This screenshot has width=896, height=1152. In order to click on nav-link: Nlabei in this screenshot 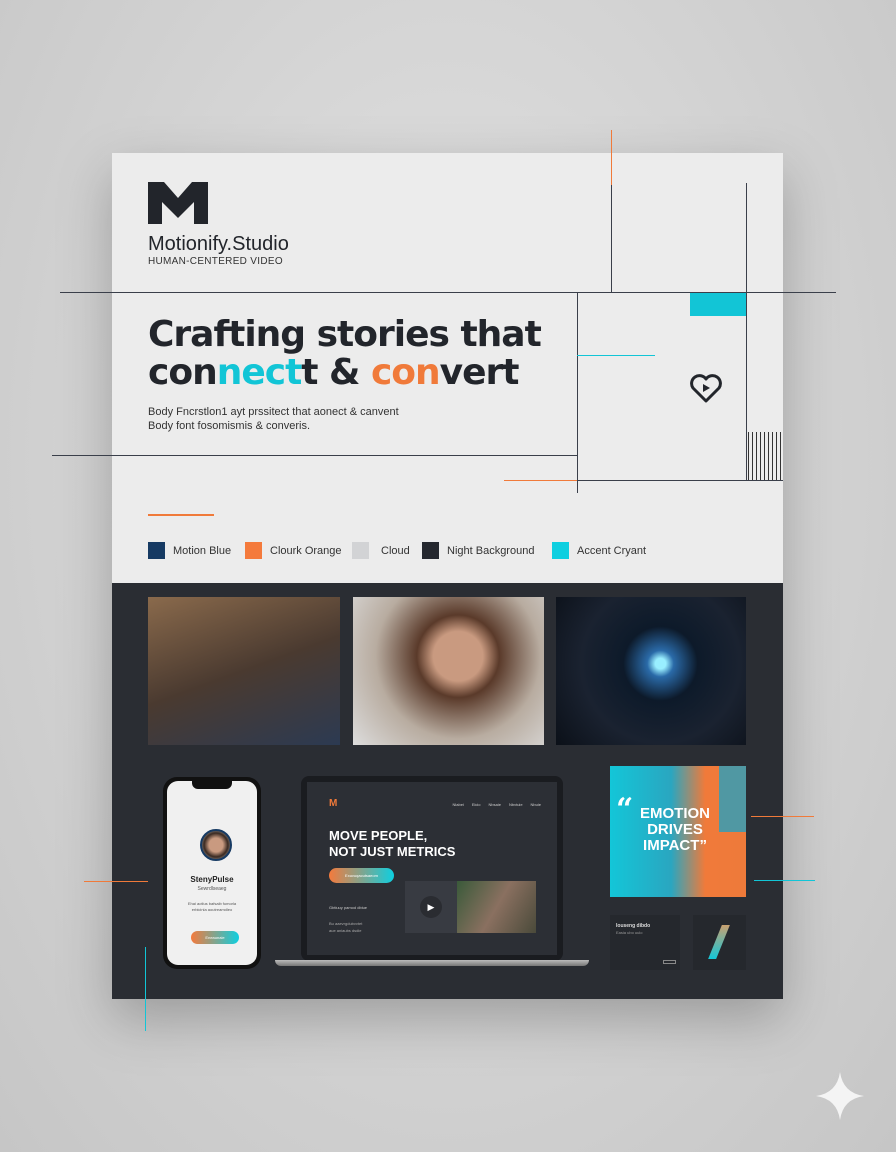, I will do `click(458, 804)`.